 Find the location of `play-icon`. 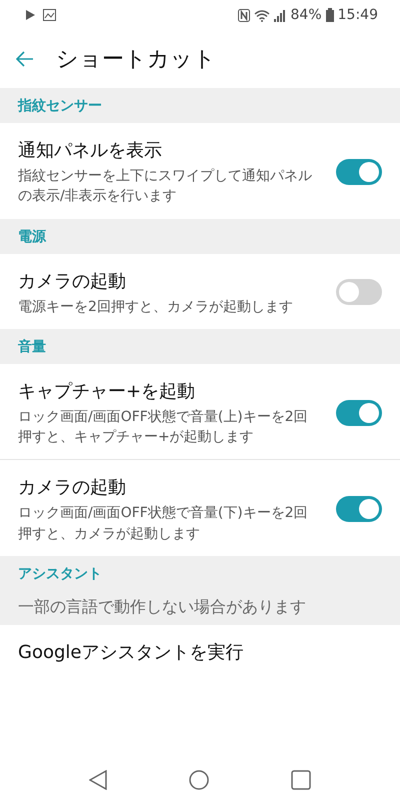

play-icon is located at coordinates (30, 15).